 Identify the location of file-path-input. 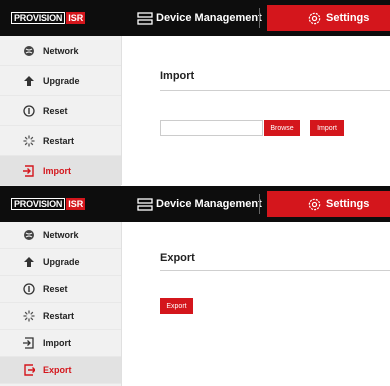
(211, 128).